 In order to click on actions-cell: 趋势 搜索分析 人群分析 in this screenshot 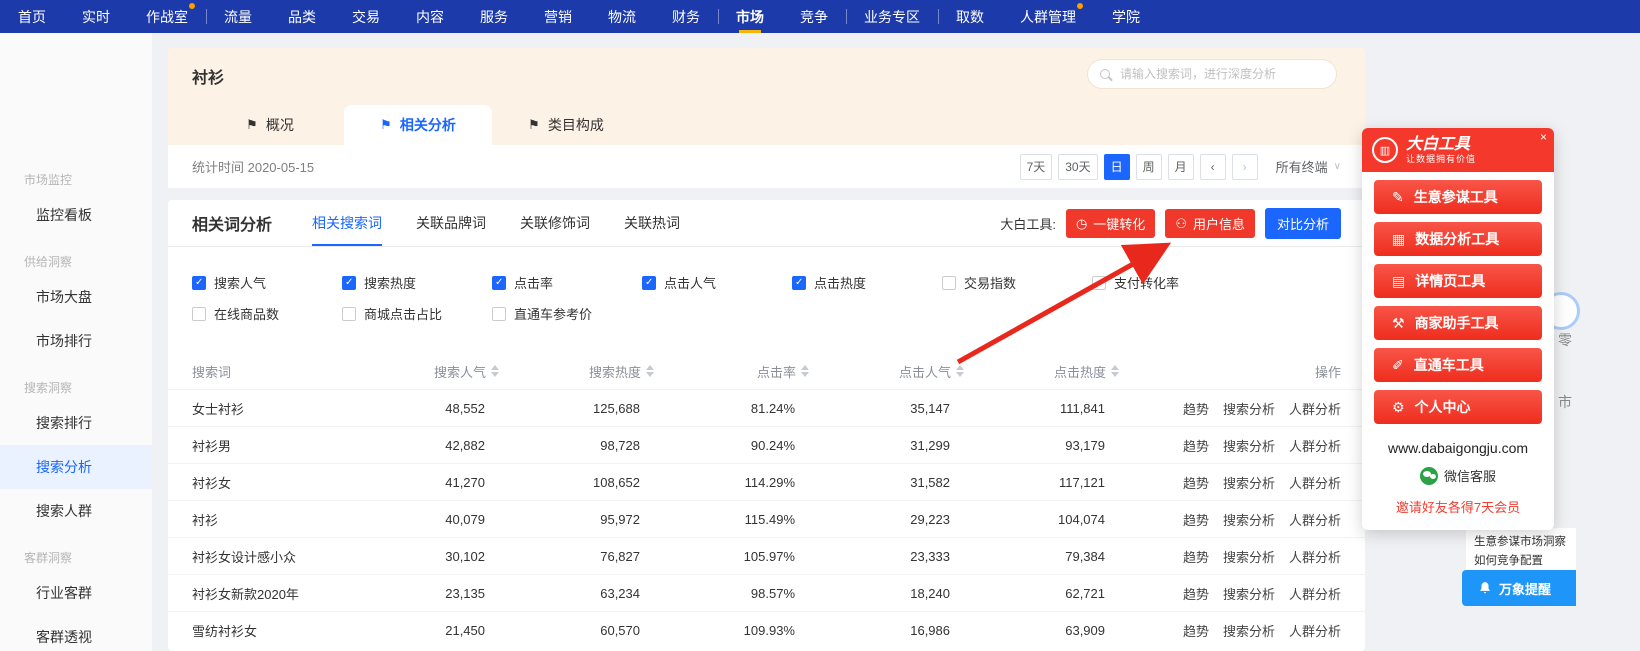, I will do `click(1230, 593)`.